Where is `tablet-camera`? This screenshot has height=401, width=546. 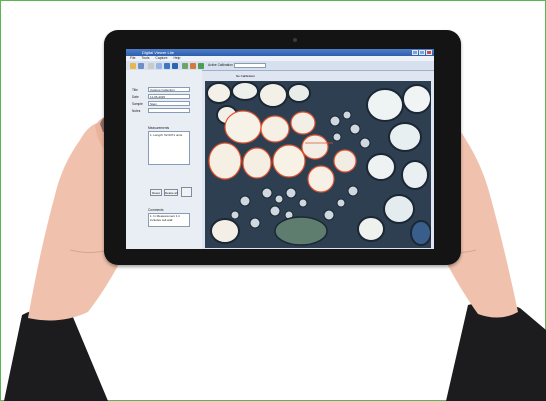 tablet-camera is located at coordinates (295, 40).